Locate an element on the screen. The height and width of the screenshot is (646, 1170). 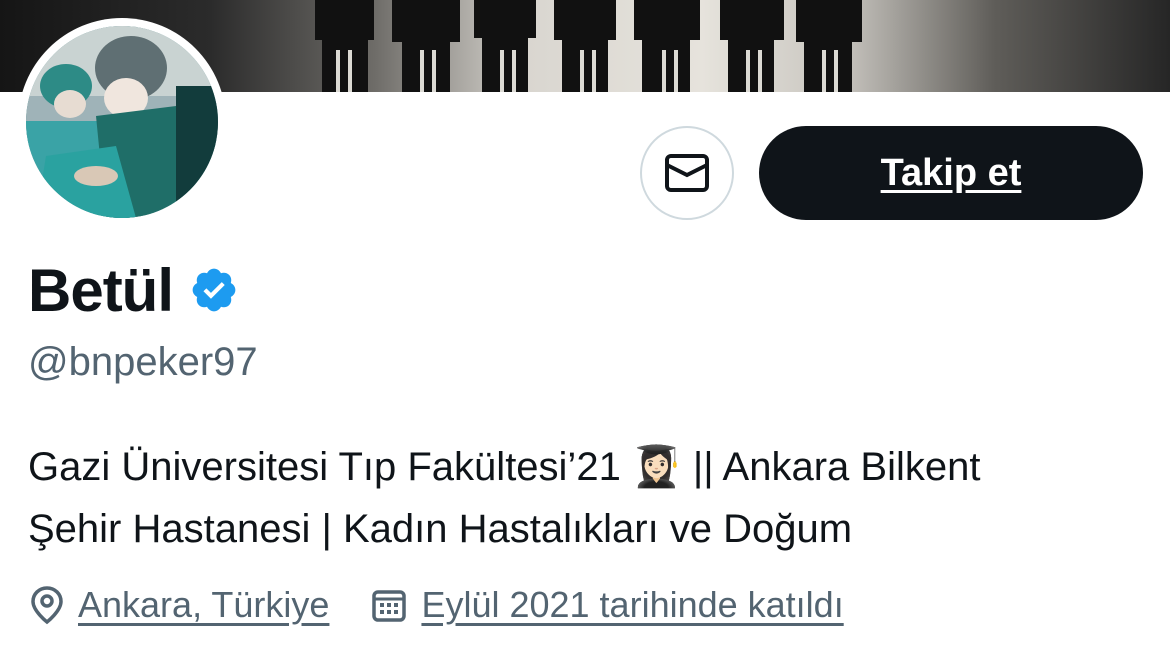
joined-date-link: Eylül 2021 tarihinde katıldı is located at coordinates (632, 605).